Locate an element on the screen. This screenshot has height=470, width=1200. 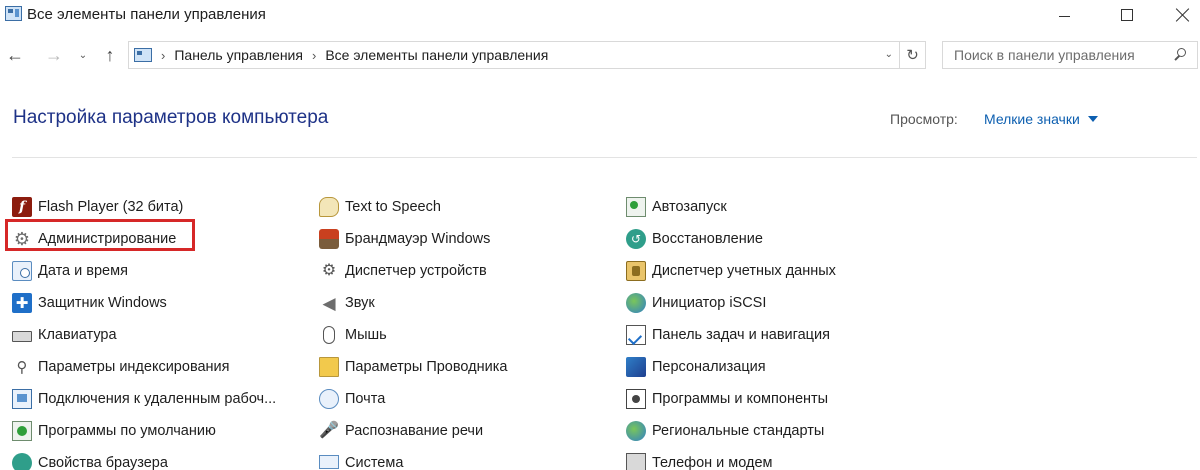
minimize-button is located at coordinates (1064, 15).